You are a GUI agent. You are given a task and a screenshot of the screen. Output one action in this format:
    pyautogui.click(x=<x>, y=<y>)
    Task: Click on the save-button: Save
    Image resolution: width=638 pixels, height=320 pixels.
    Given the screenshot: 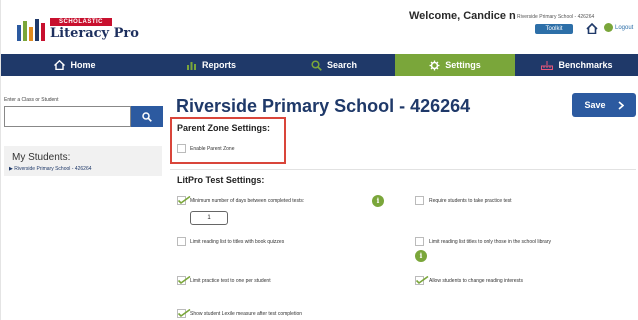 What is the action you would take?
    pyautogui.click(x=604, y=105)
    